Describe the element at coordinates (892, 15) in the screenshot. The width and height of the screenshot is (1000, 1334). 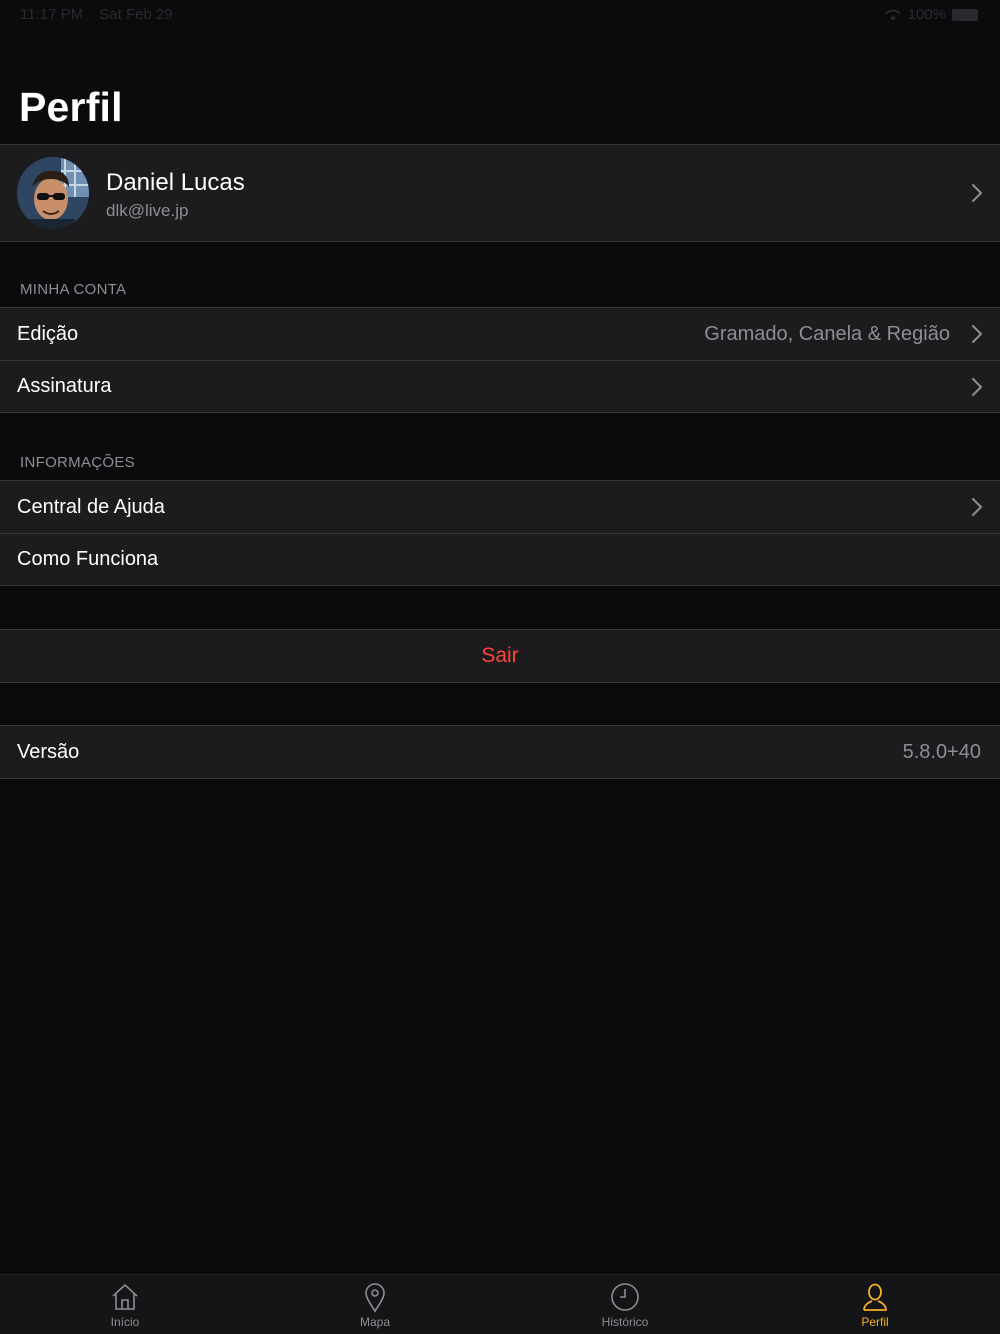
I see `wifi-icon` at that location.